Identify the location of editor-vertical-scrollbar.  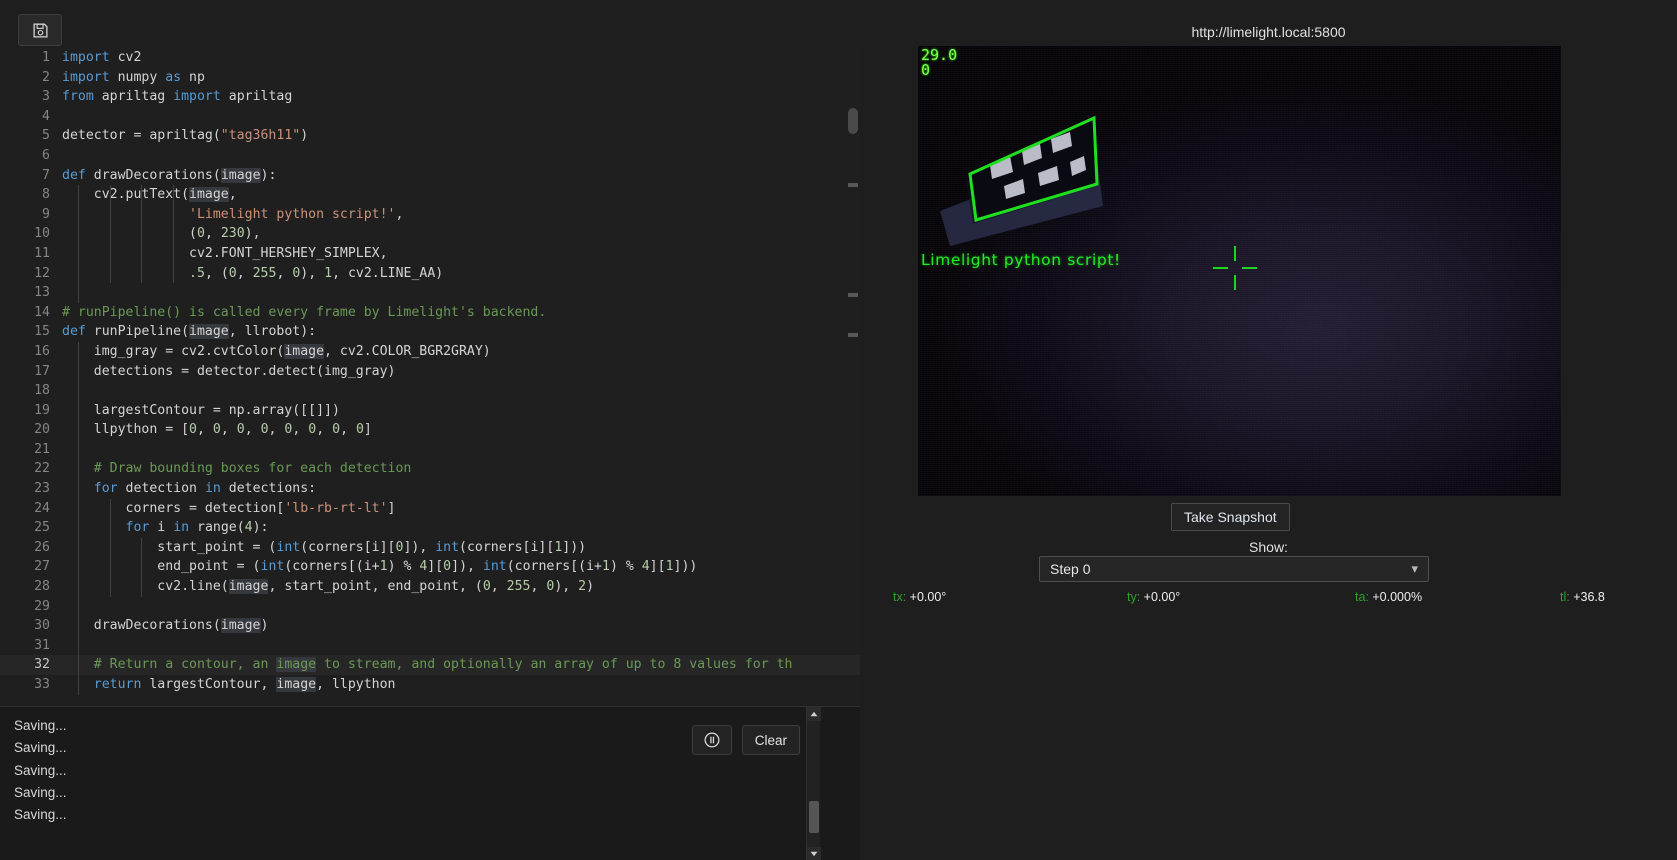
(853, 375).